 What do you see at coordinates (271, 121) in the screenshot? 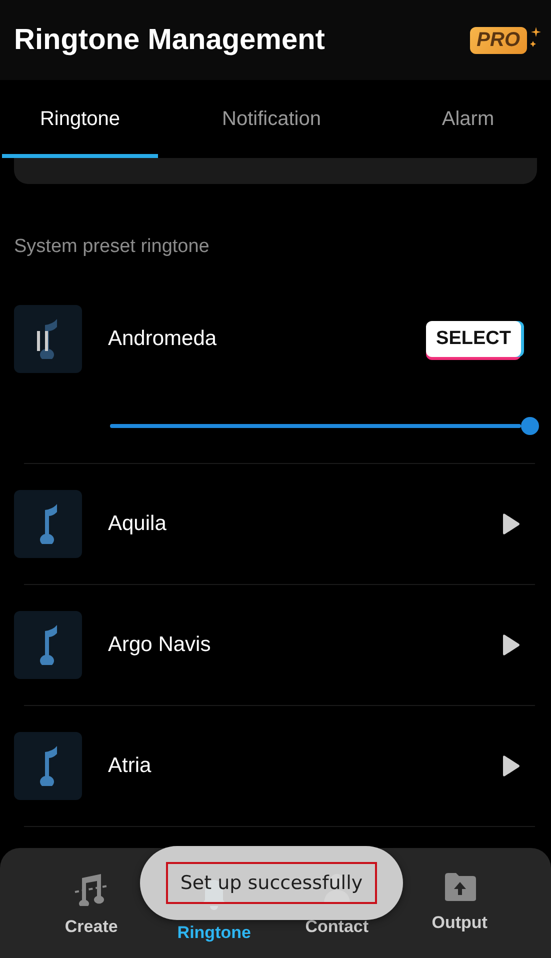
I see `tab: Notification` at bounding box center [271, 121].